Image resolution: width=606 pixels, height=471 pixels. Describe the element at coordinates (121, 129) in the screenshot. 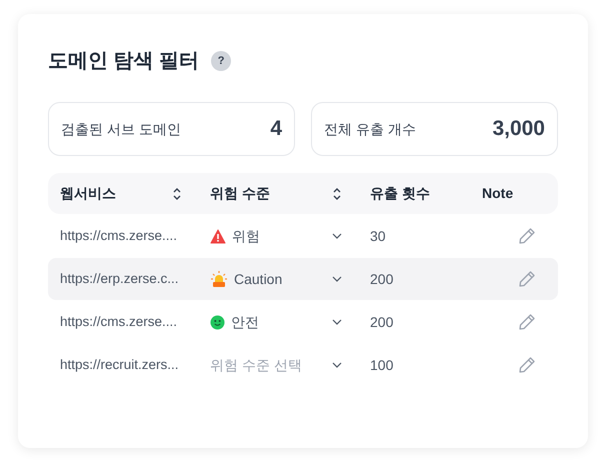

I see `stat-label: 검출된 서브 도메인` at that location.